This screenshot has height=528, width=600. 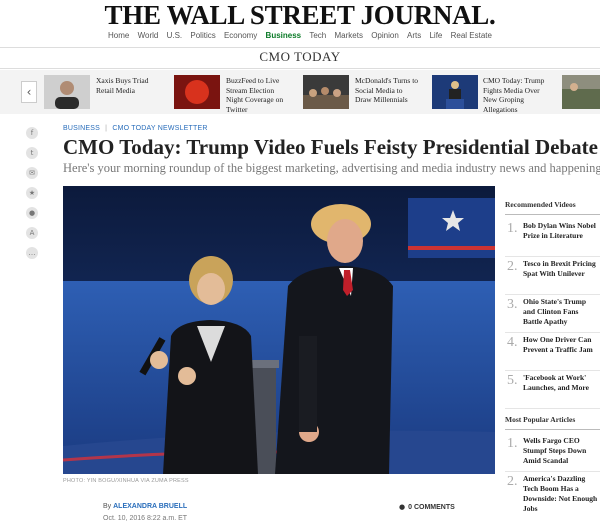 I want to click on item-title: How One Driver Can Prevent a Traffic Jam, so click(x=558, y=344).